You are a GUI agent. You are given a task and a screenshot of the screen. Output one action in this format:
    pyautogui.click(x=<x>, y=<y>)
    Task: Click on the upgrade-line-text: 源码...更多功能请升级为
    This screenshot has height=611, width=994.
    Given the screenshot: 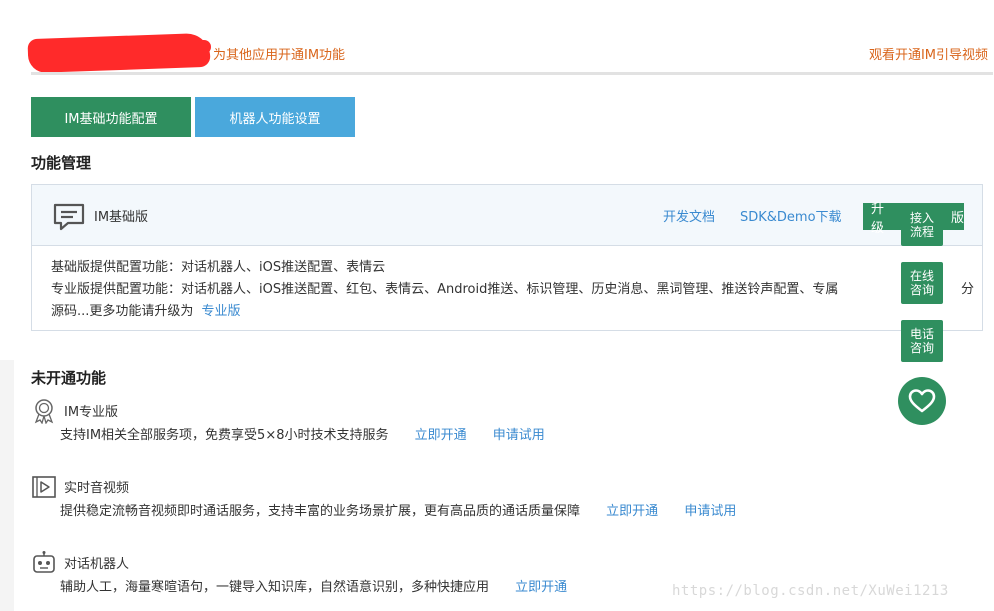 What is the action you would take?
    pyautogui.click(x=122, y=311)
    